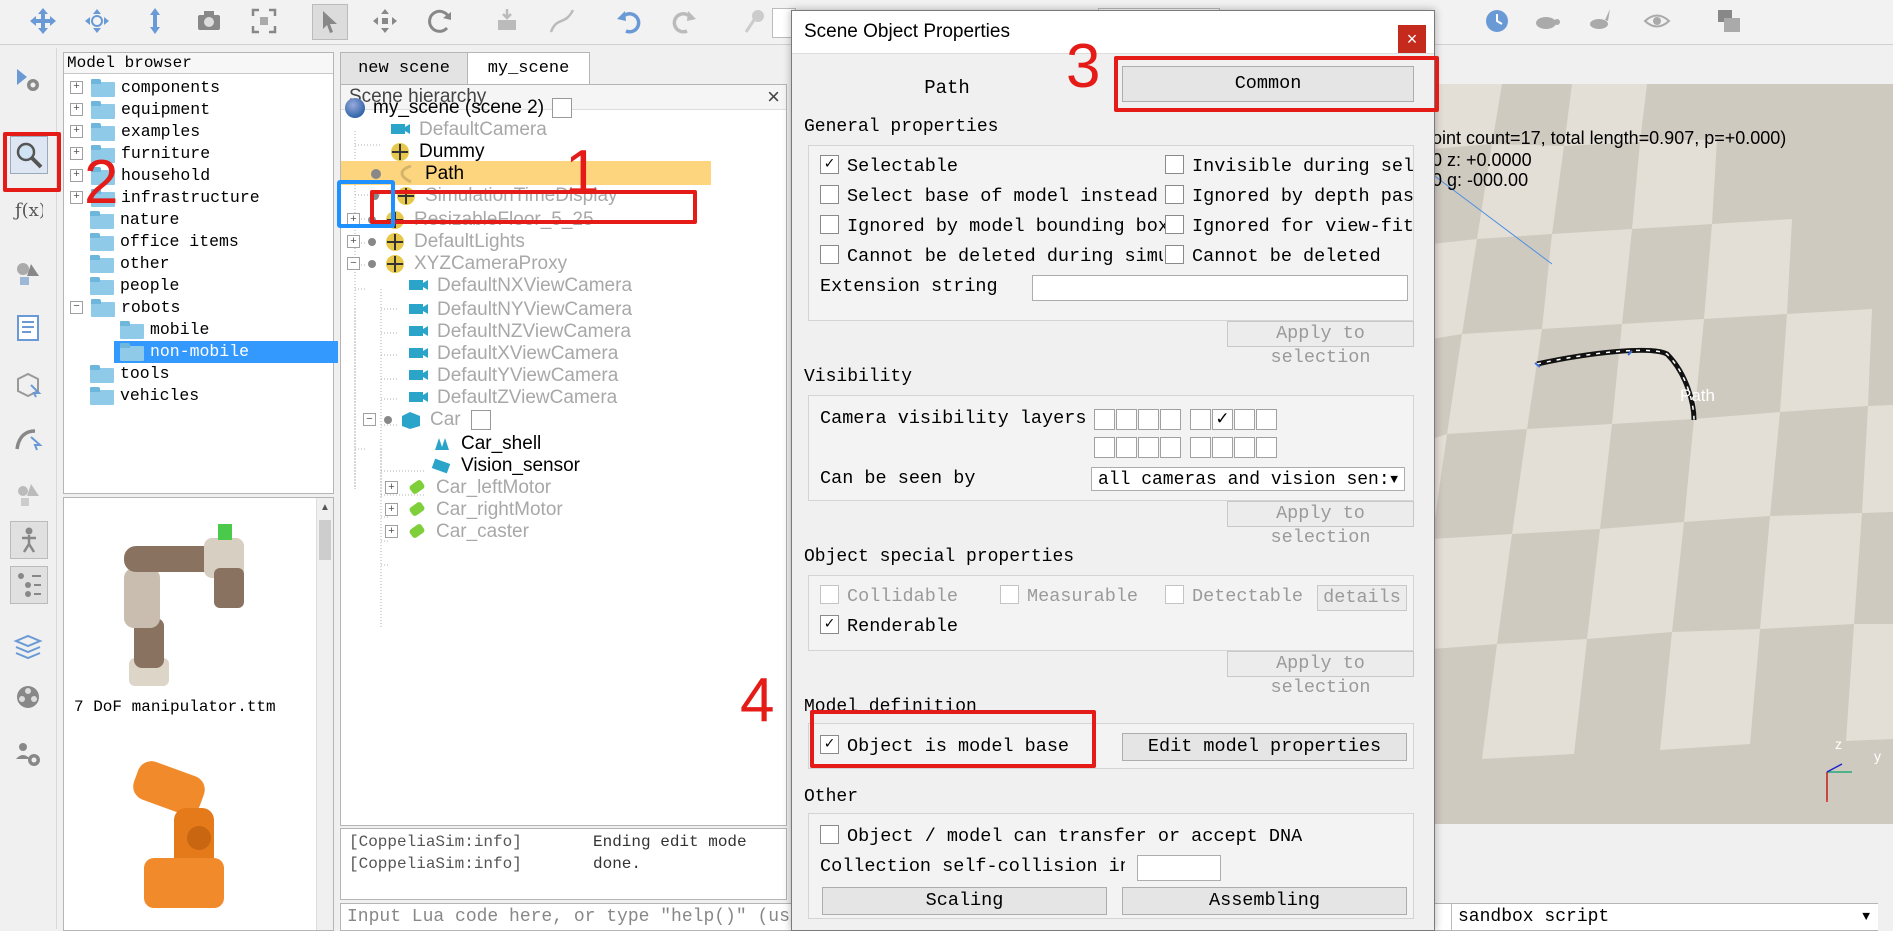 The image size is (1893, 931). I want to click on dynamics-icon, so click(755, 21).